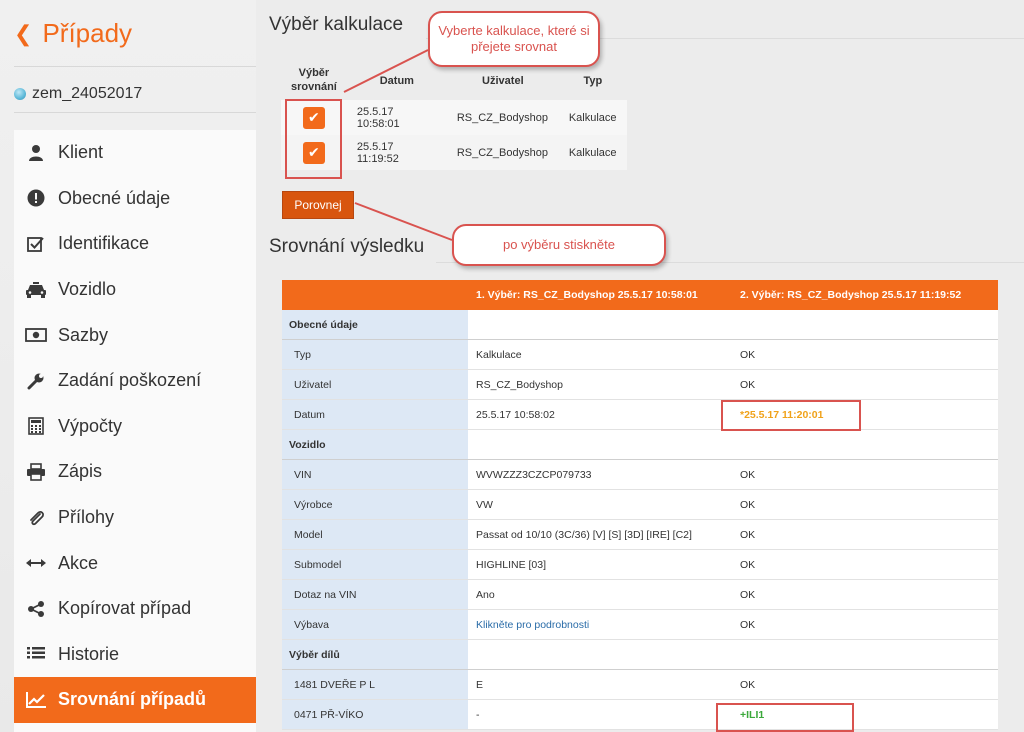 The image size is (1024, 732). Describe the element at coordinates (36, 654) in the screenshot. I see `list-icon` at that location.